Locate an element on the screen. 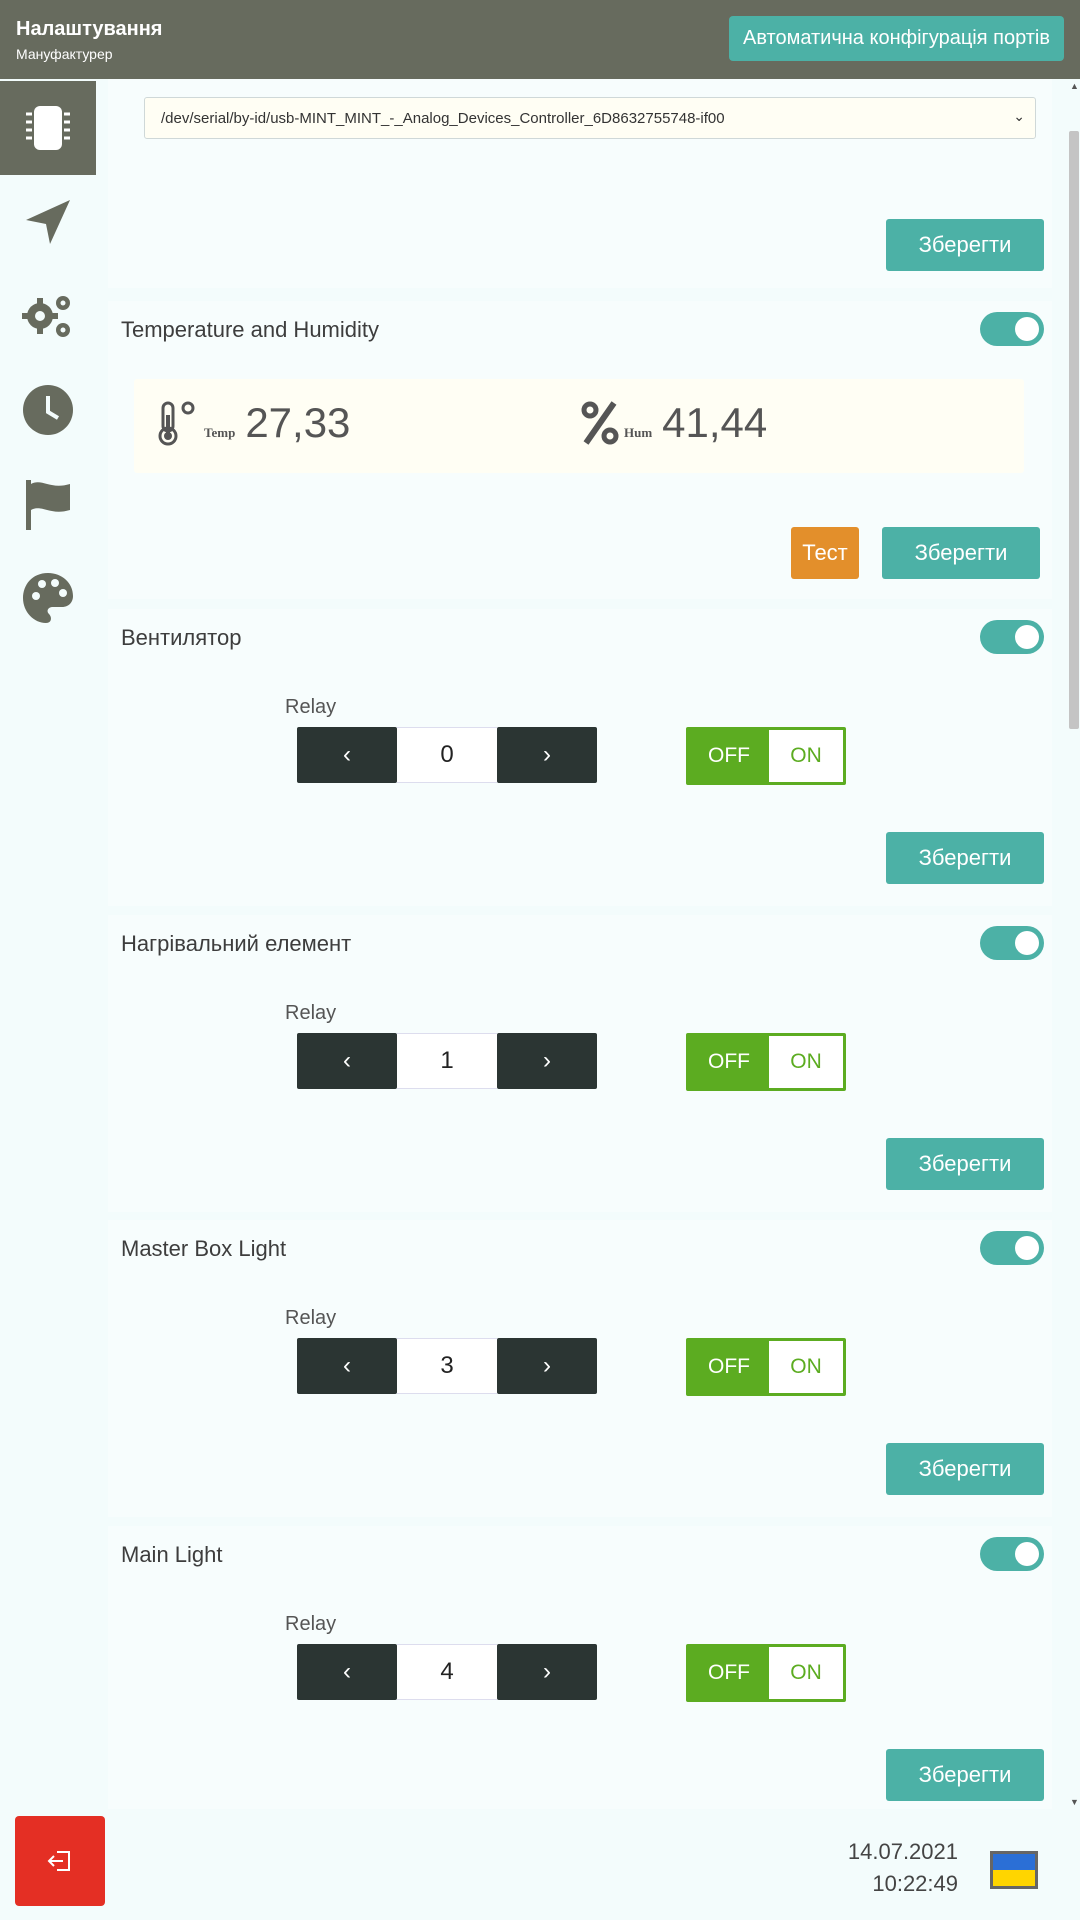  scrollbar: ▲ ▼ is located at coordinates (1074, 944).